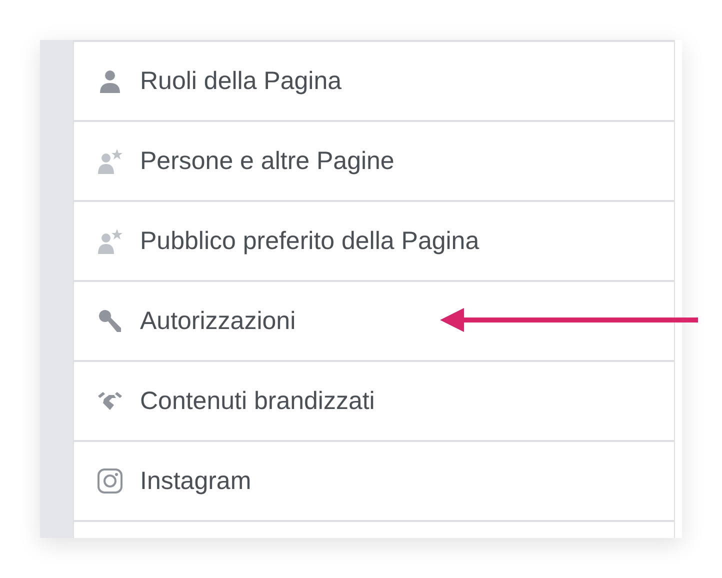  I want to click on menu-item-label: Ruoli della Pagina, so click(241, 81).